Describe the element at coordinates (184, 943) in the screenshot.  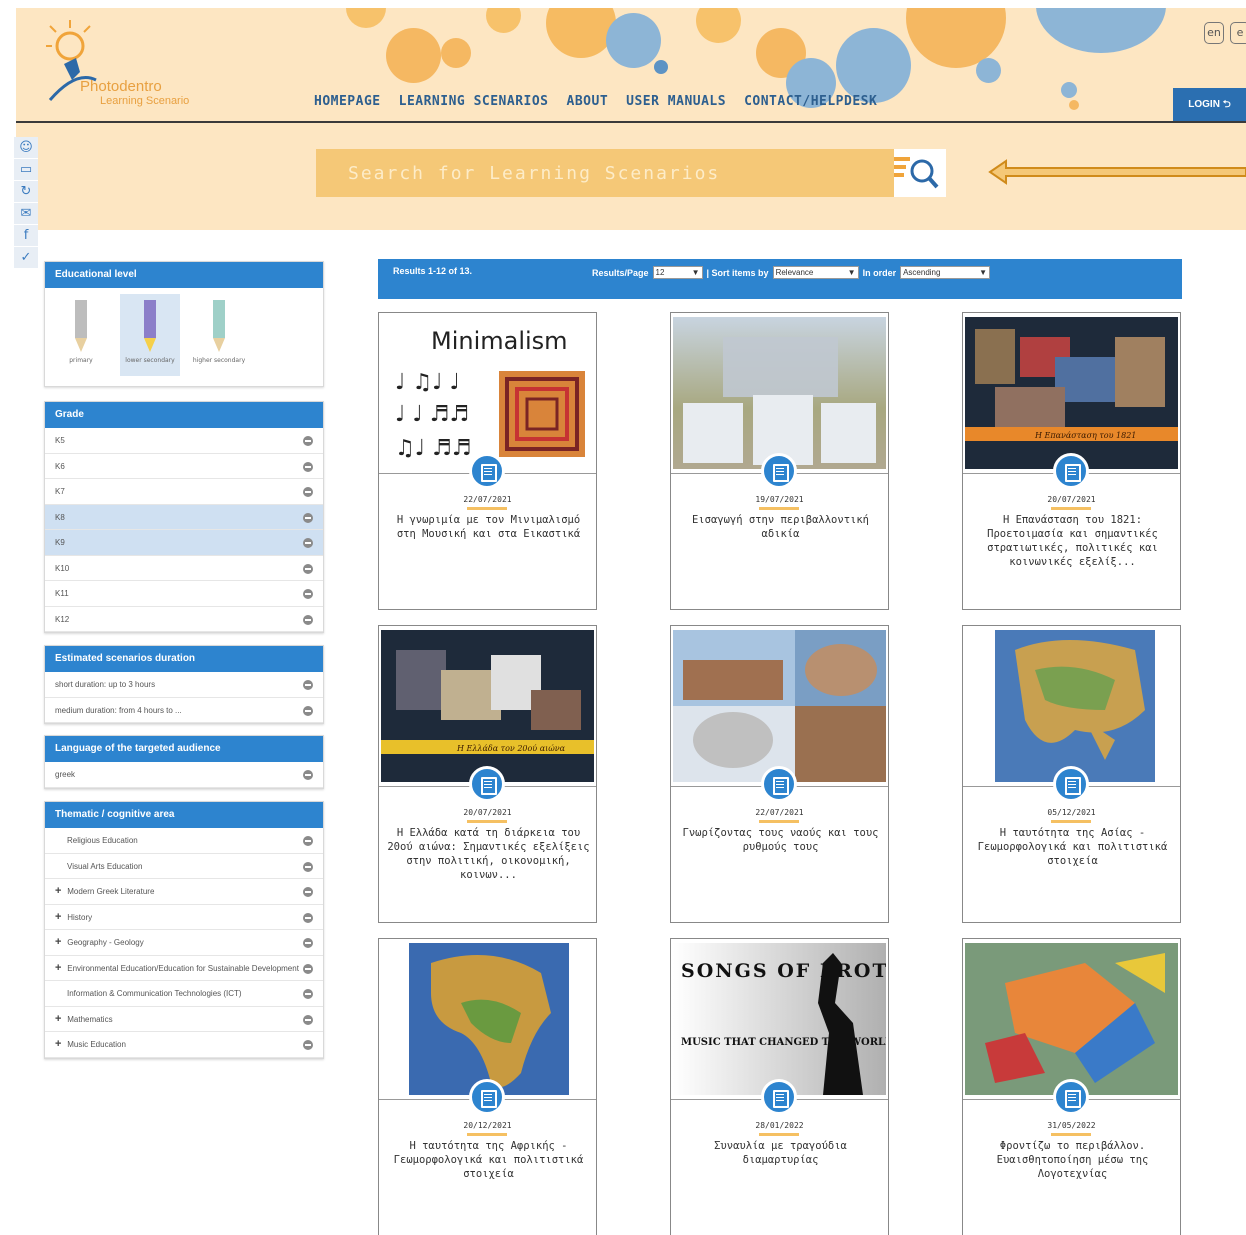
I see `thematic-item: + Geography - Geology` at that location.